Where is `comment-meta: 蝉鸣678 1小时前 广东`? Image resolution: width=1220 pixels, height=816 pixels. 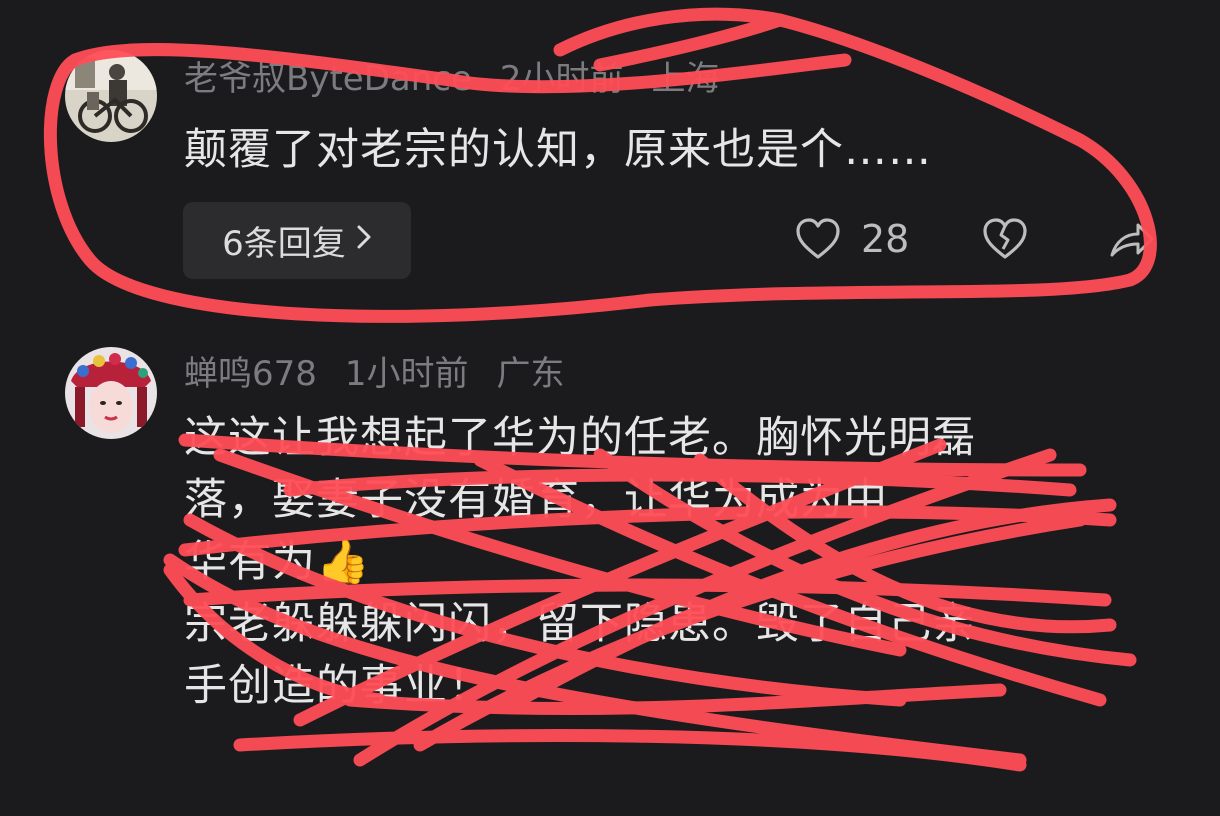
comment-meta: 蝉鸣678 1小时前 广东 is located at coordinates (388, 374).